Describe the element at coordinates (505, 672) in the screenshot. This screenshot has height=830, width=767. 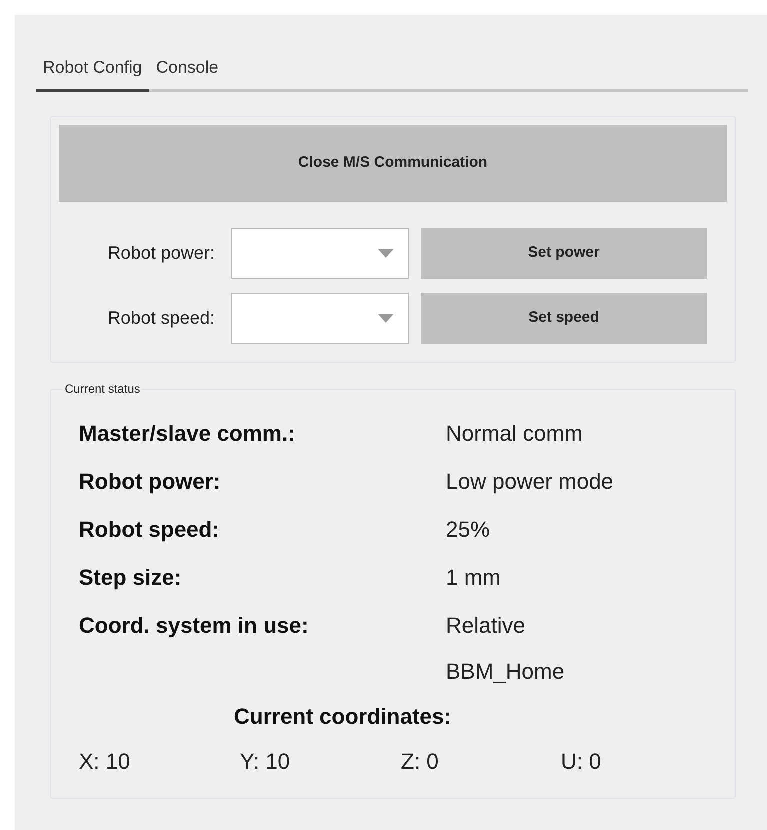
I see `status-value: BBM_Home` at that location.